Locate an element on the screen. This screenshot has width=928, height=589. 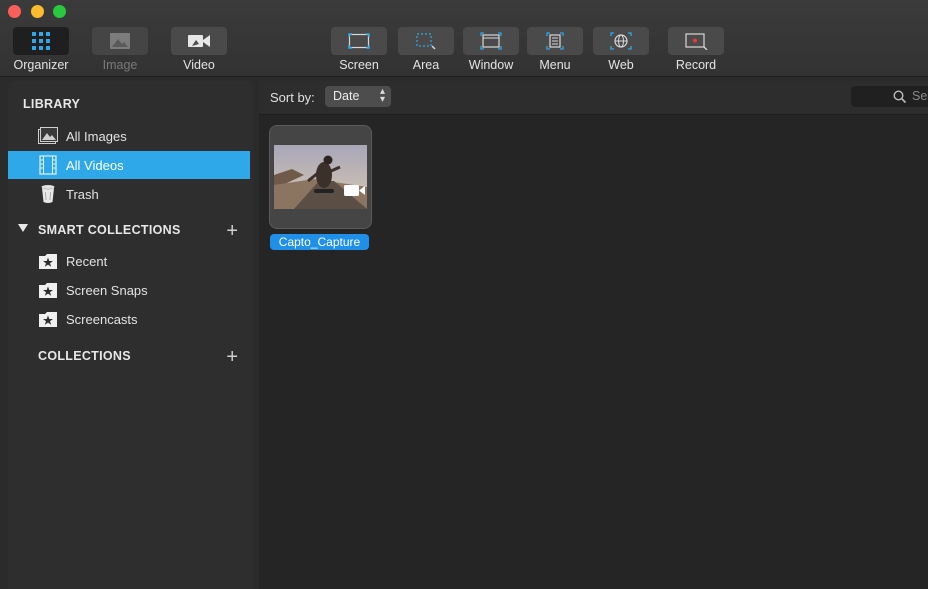
smart-collections-heading: SMART COLLECTIONS is located at coordinates (109, 230).